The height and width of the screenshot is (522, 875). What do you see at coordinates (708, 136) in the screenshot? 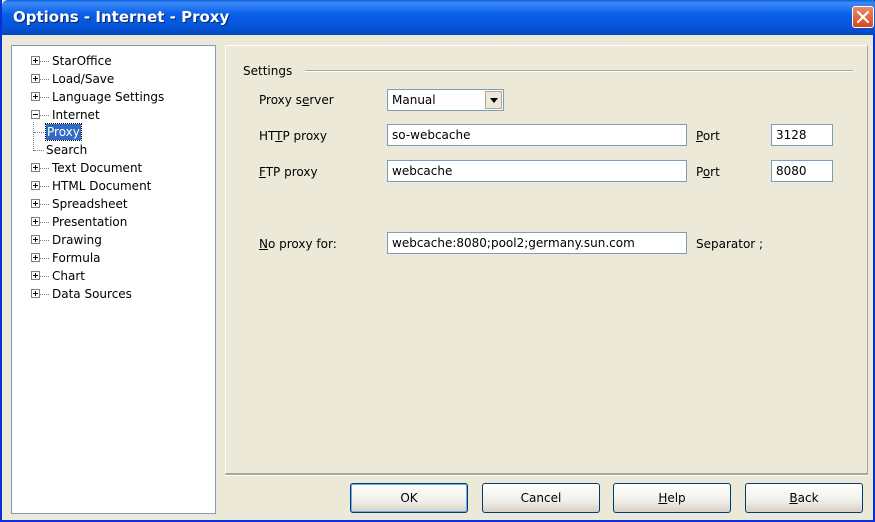
I see `http-port-label: Port` at bounding box center [708, 136].